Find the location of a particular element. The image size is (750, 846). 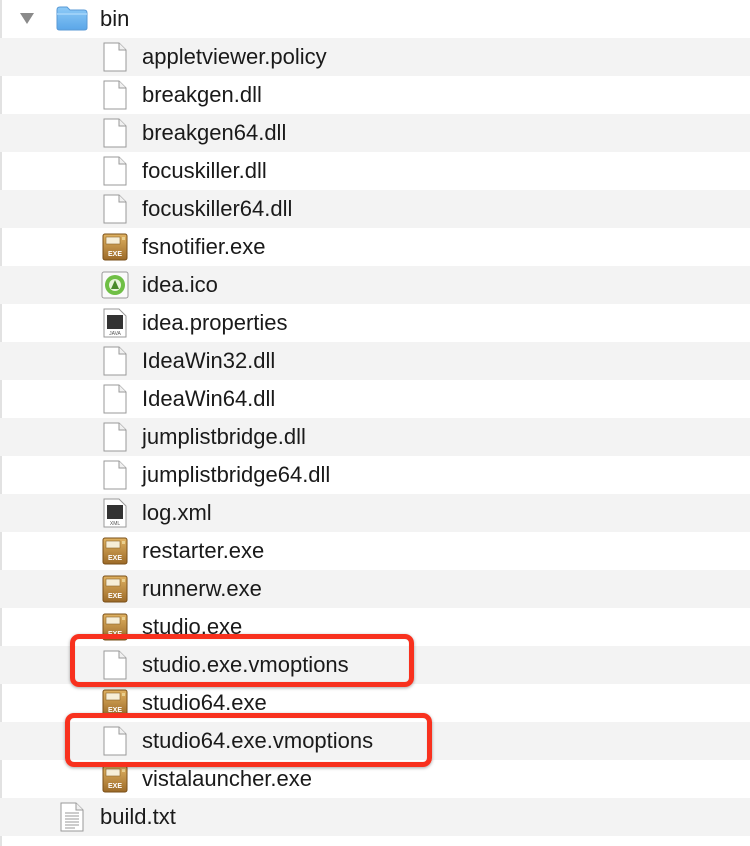

file-name: breakgen64.dll is located at coordinates (214, 132).